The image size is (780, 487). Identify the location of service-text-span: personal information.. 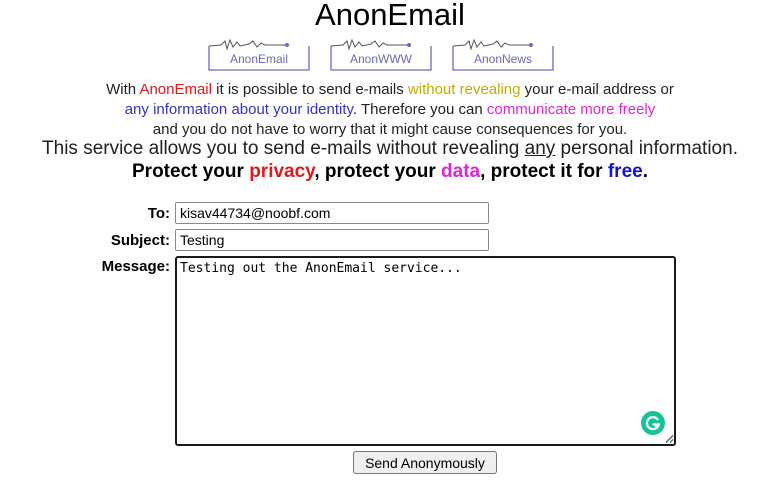
(646, 148).